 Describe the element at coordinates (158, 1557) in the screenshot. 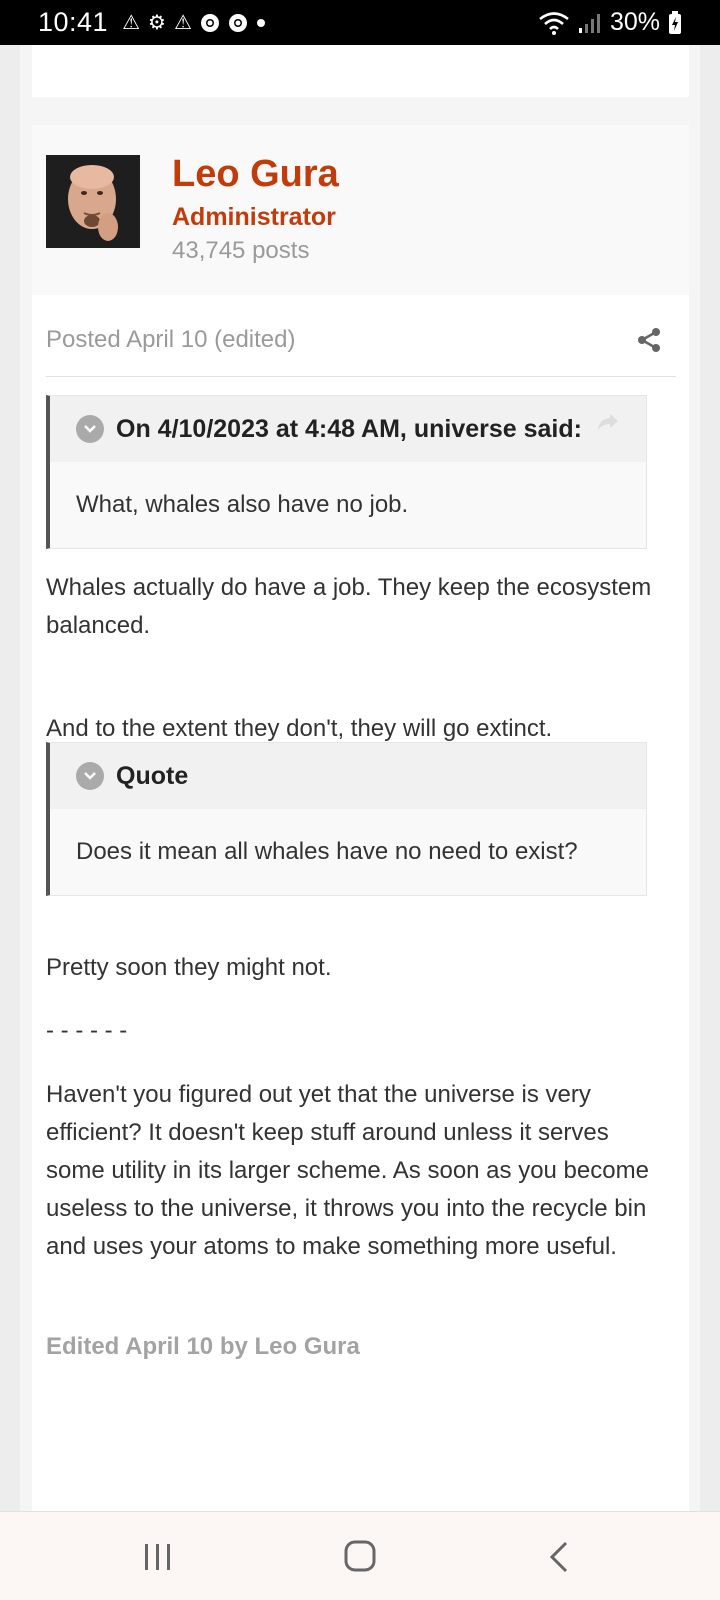

I see `recent-apps-icon` at that location.